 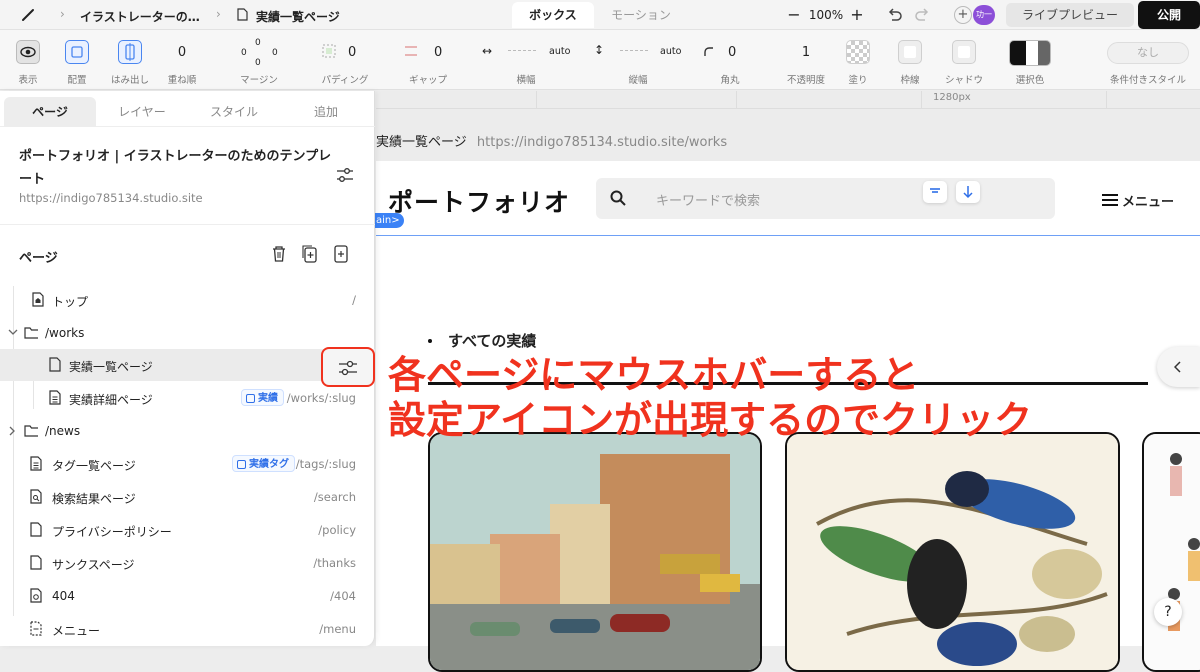 I want to click on add-member-icon: +, so click(x=963, y=15).